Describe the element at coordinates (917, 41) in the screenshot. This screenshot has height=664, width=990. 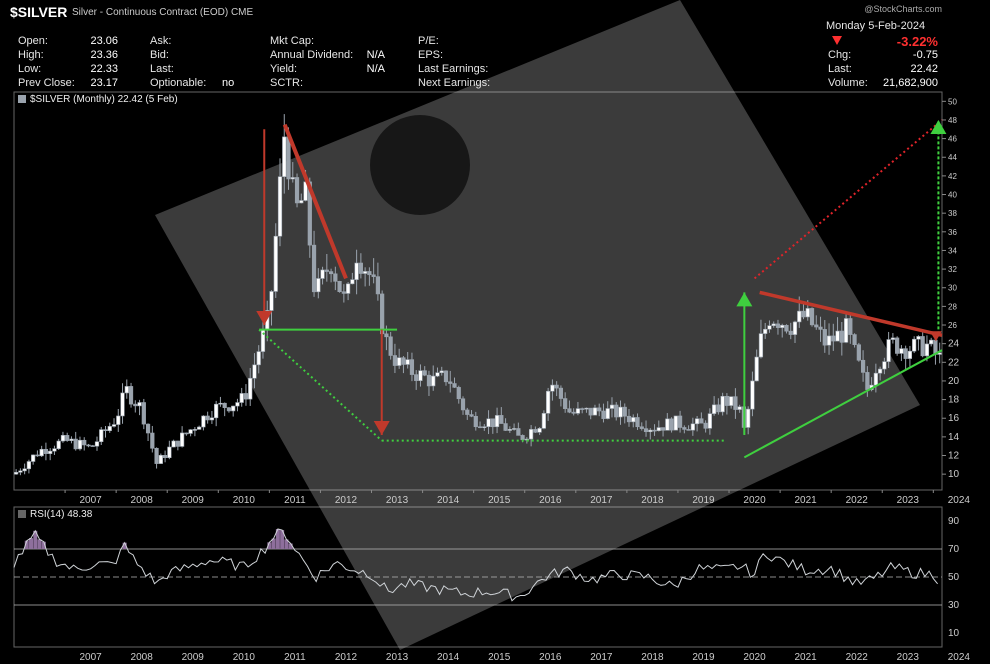
I see `col5-value-0: -3.22%` at that location.